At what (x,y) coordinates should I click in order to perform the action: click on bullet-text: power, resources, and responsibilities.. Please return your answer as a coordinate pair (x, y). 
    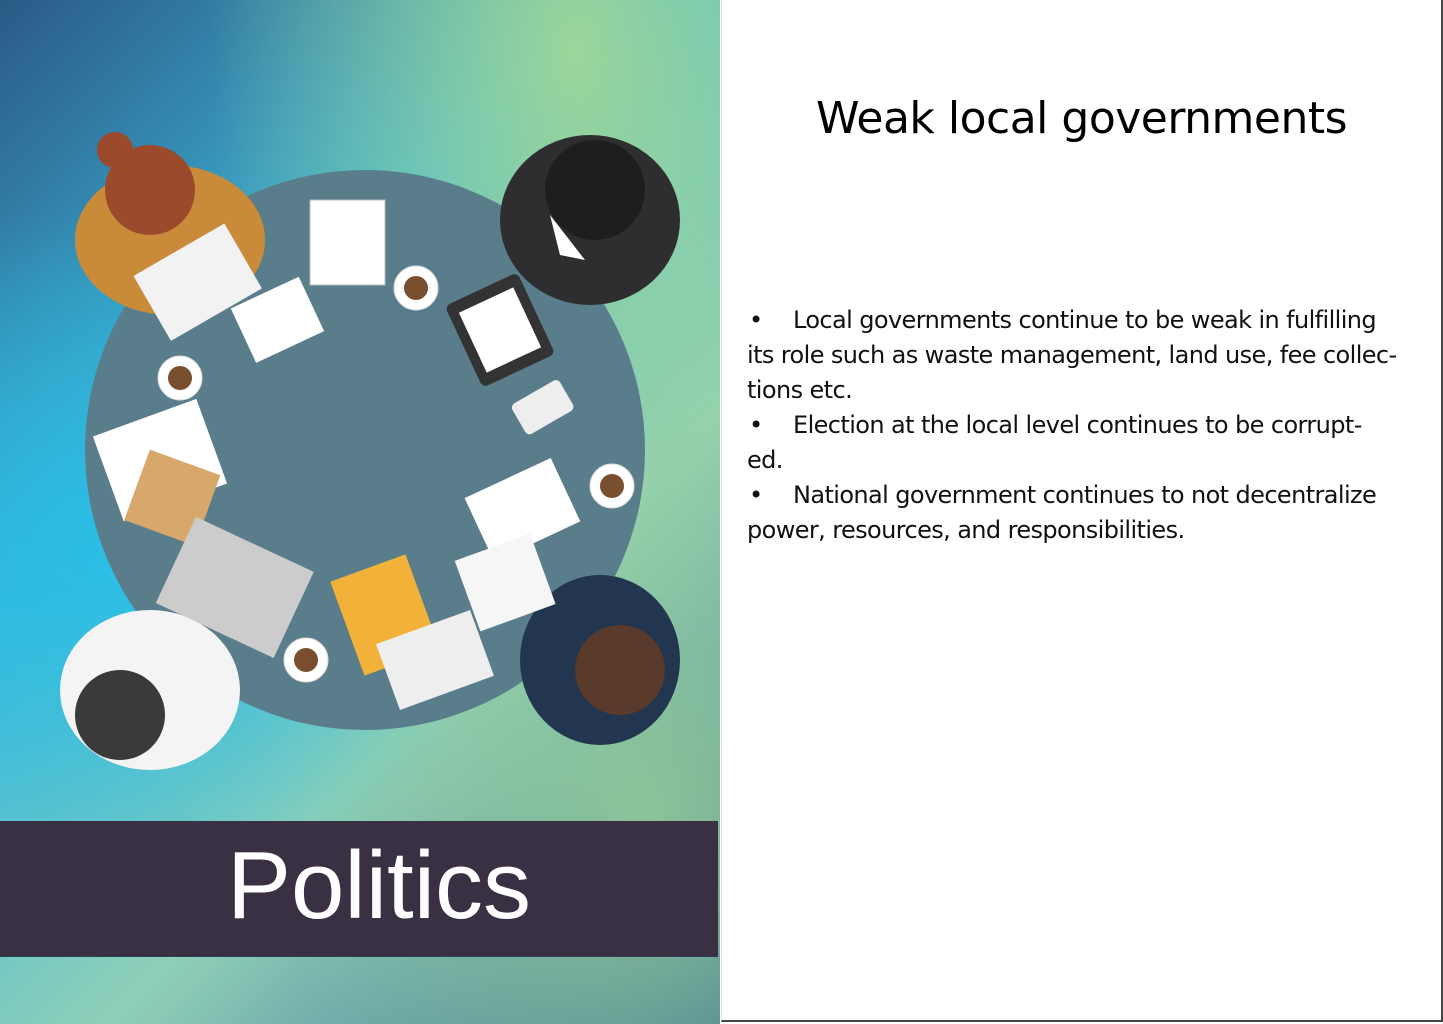
    Looking at the image, I should click on (966, 530).